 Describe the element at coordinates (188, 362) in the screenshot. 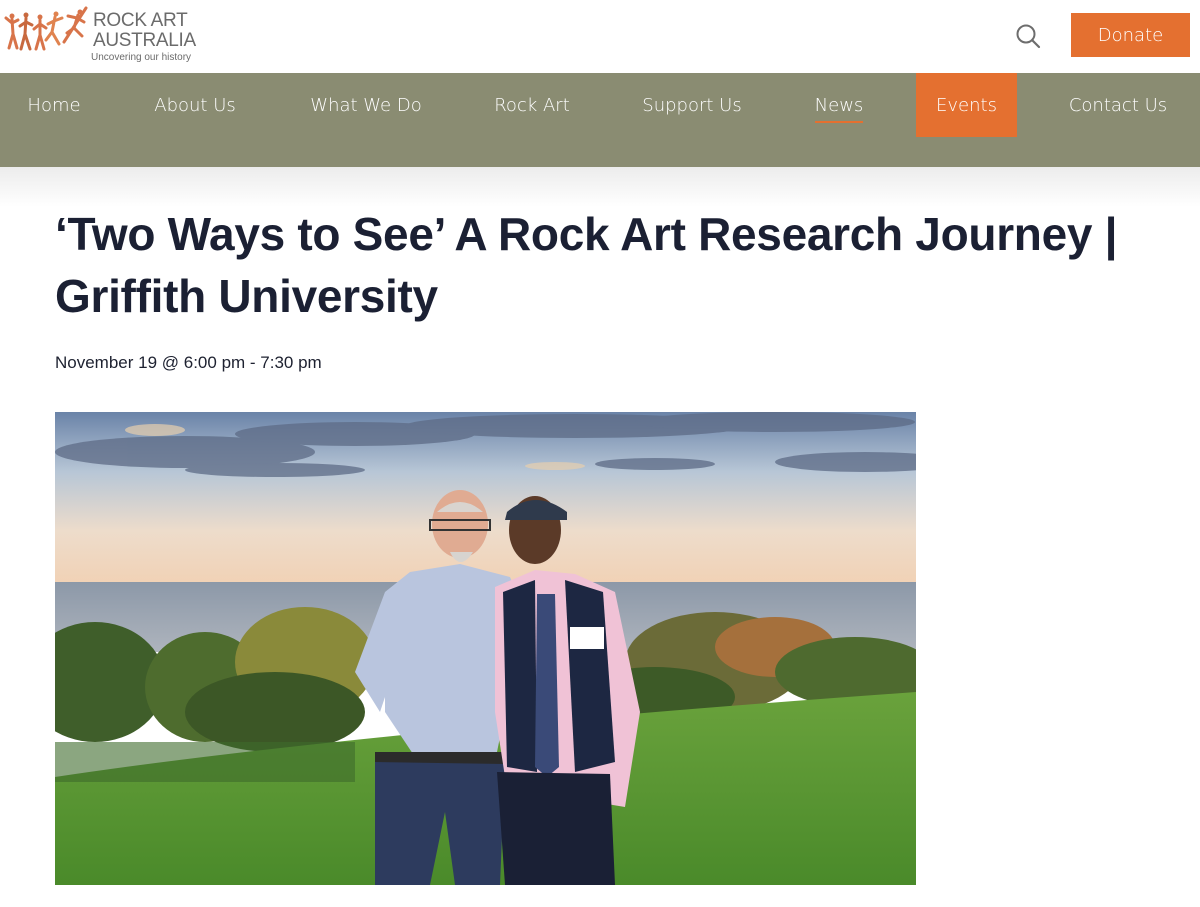

I see `event-date: November 19 @ 6:00 pm - 7:30 pm` at that location.